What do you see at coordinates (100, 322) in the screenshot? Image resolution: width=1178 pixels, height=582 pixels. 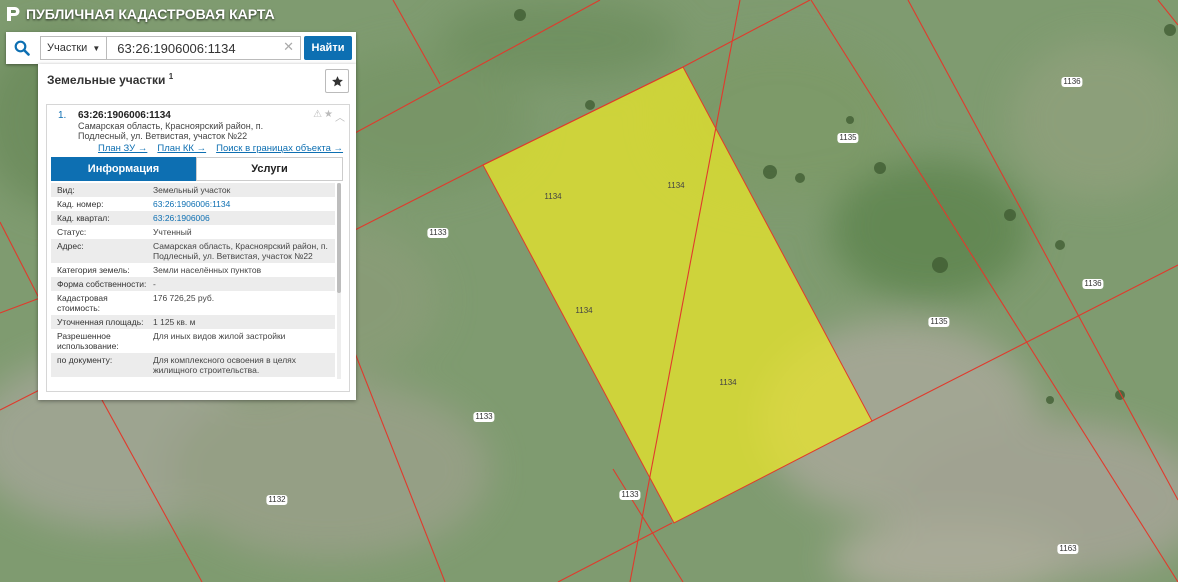 I see `info-key: Уточненная площадь:` at bounding box center [100, 322].